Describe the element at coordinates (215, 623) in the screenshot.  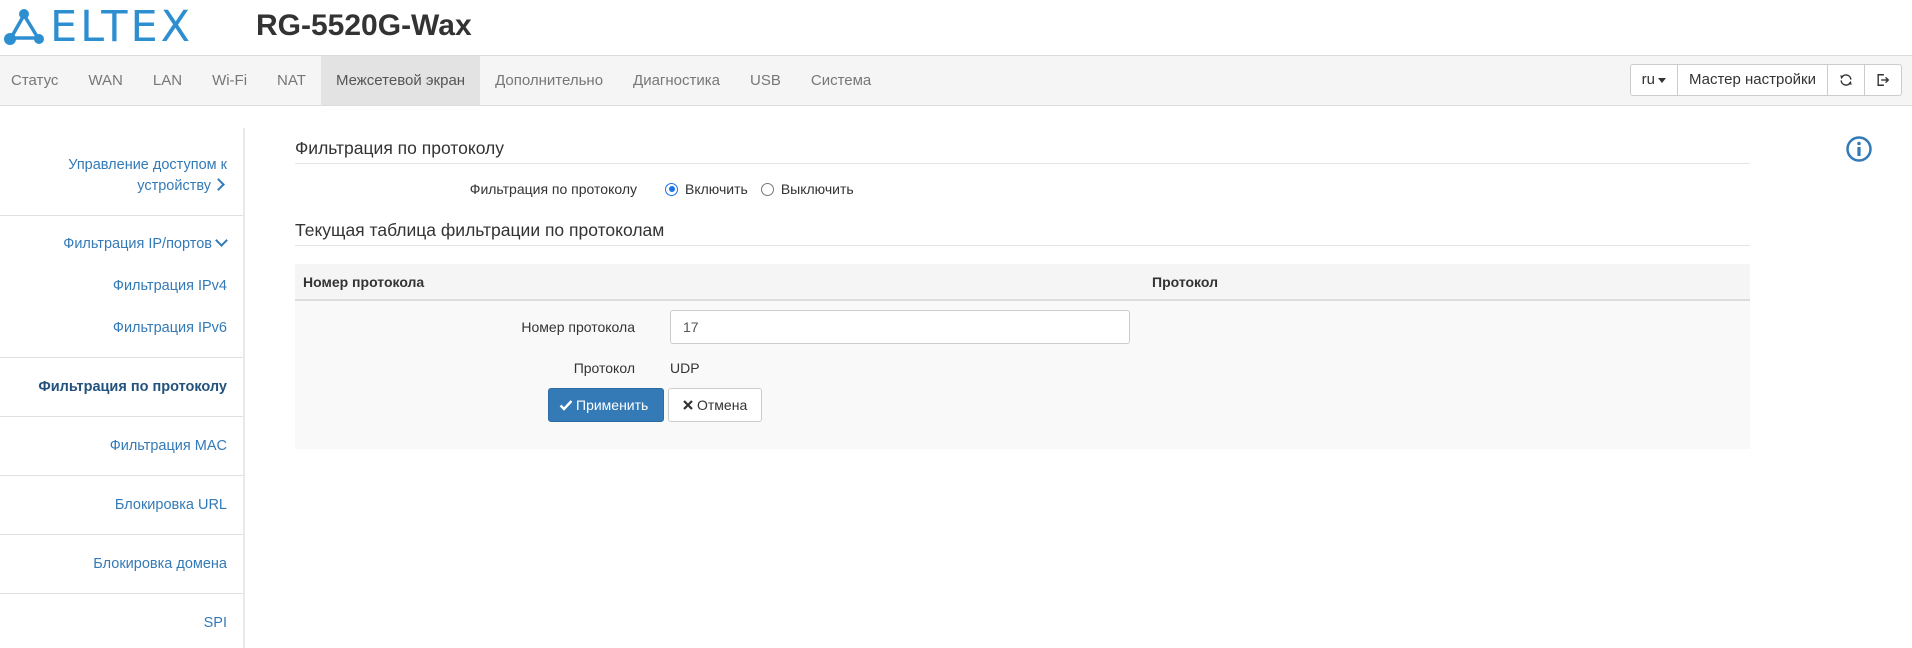
I see `sidebar-item-spi: SPI` at that location.